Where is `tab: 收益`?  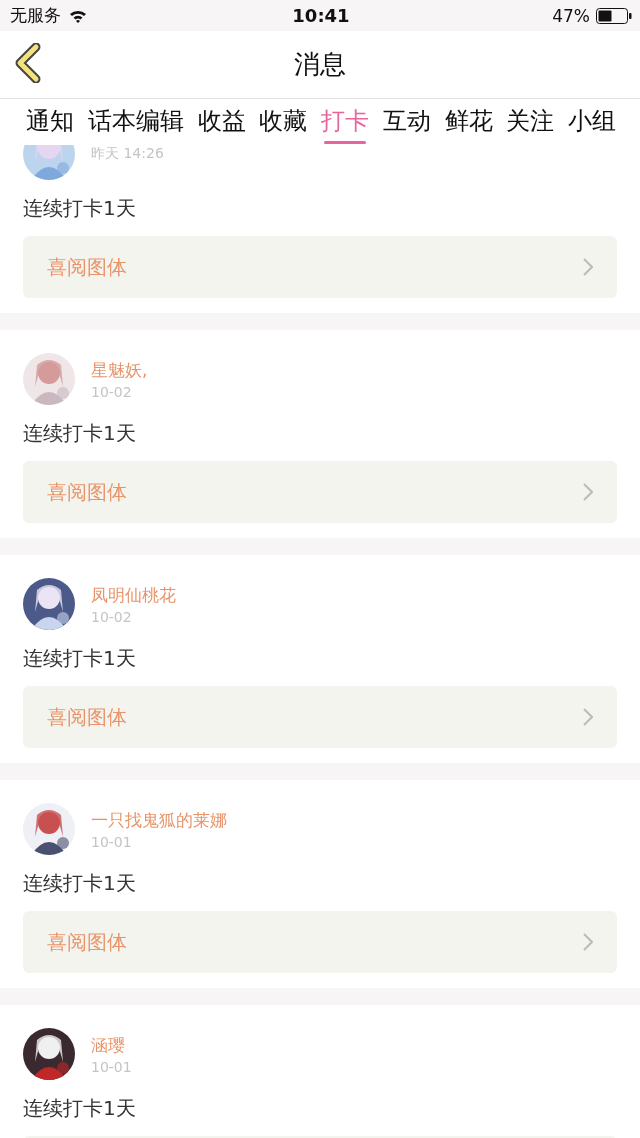 tab: 收益 is located at coordinates (221, 122).